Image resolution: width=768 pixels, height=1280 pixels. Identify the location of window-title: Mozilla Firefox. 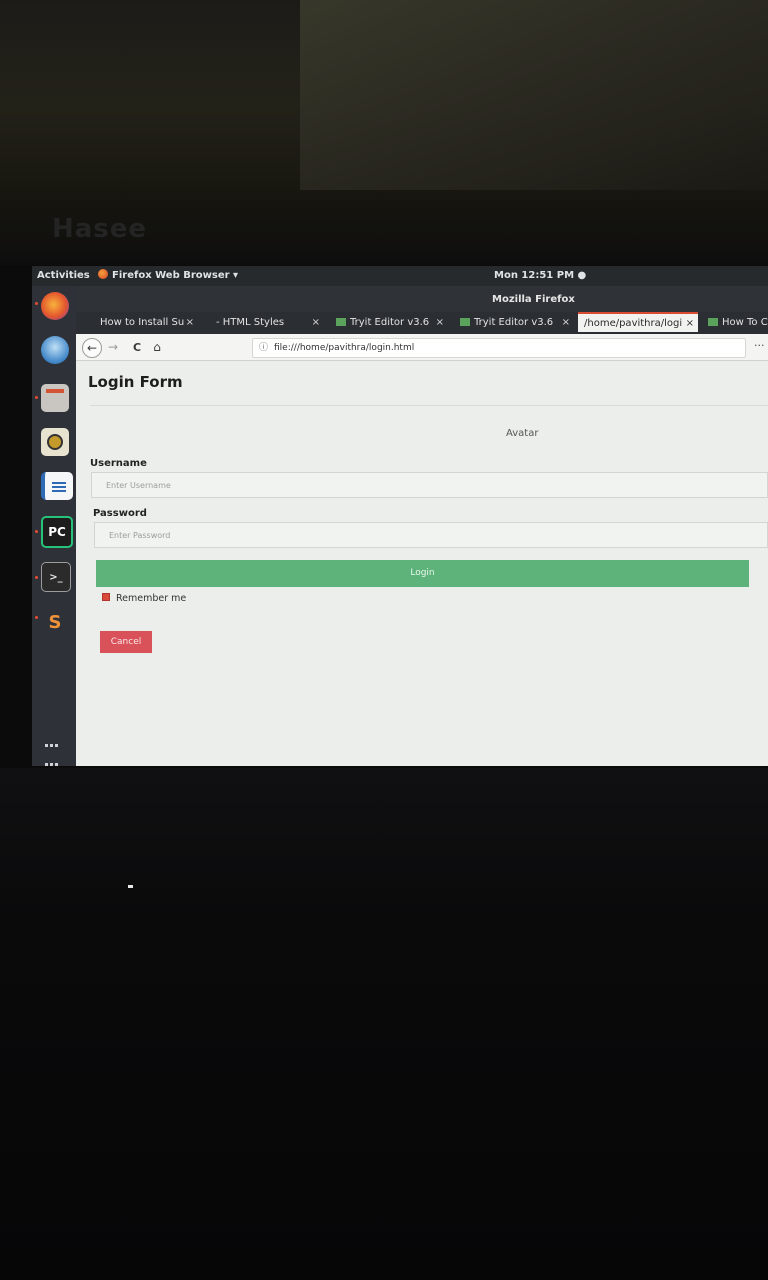
(533, 299).